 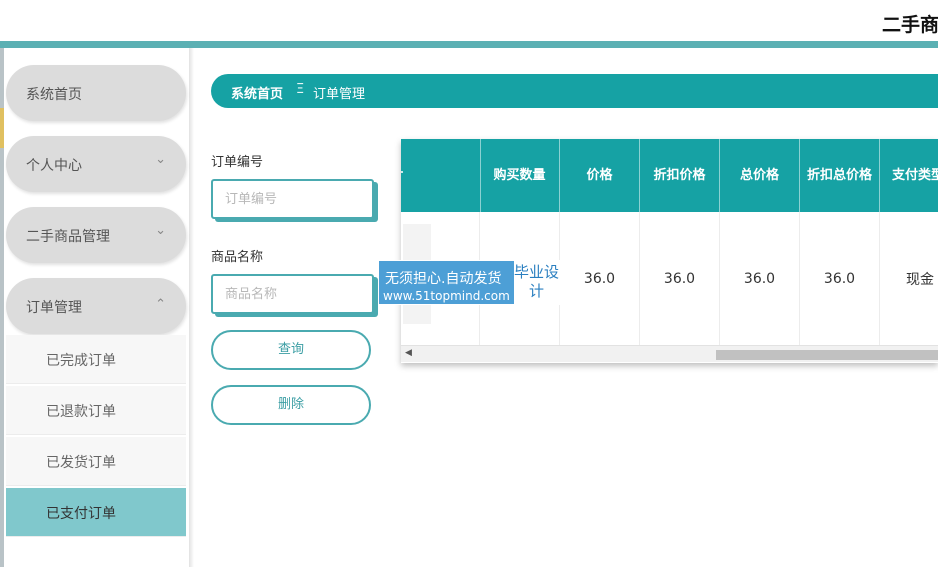 What do you see at coordinates (827, 355) in the screenshot?
I see `scroll-thumb` at bounding box center [827, 355].